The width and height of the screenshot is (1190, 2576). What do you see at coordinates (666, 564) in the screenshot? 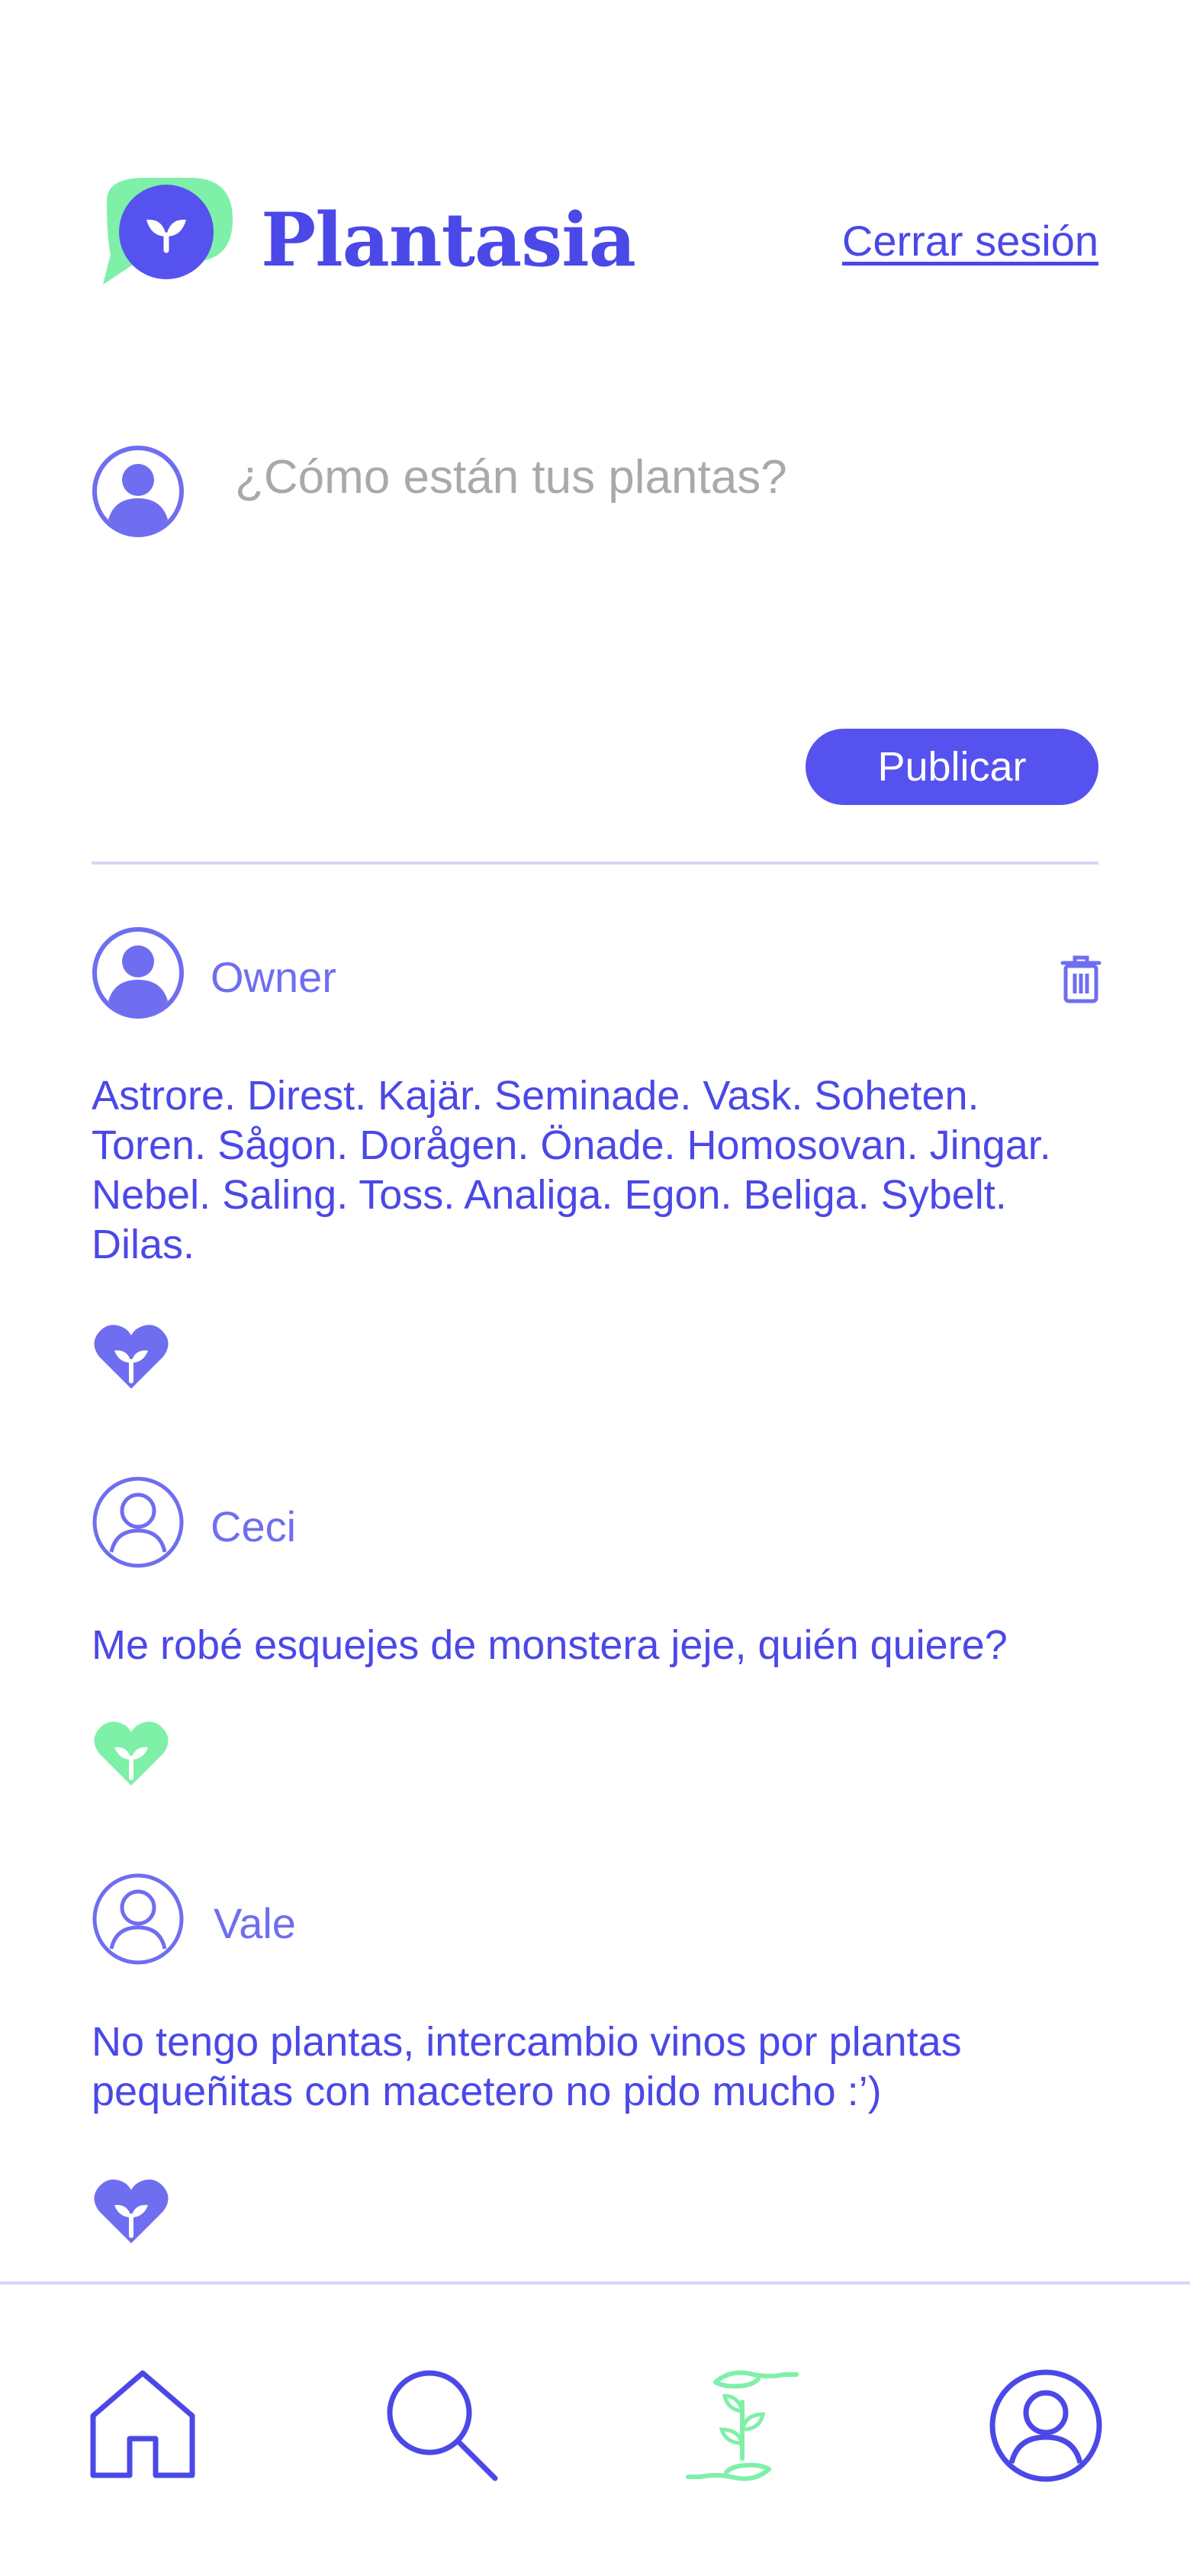
I see `post-composer-input` at bounding box center [666, 564].